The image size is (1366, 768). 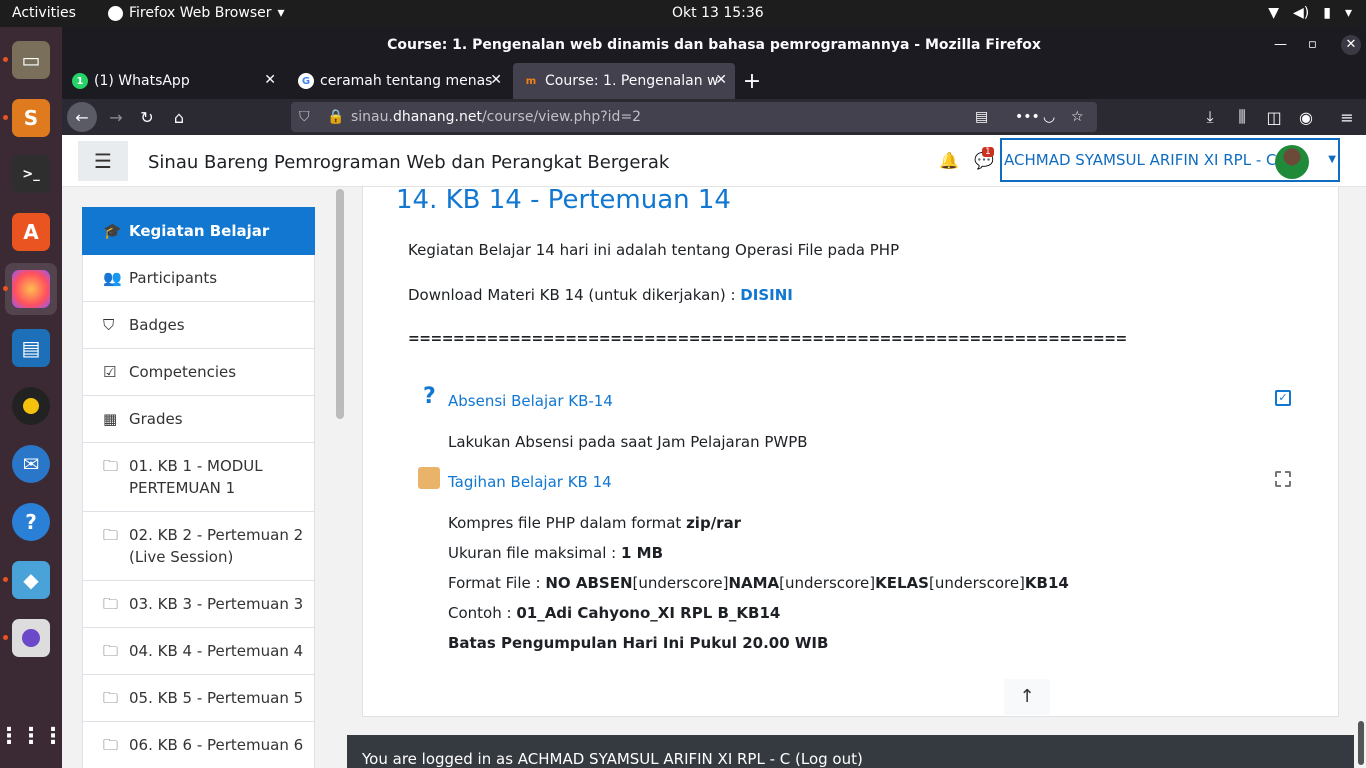 What do you see at coordinates (179, 117) in the screenshot?
I see `home-button: ⌂` at bounding box center [179, 117].